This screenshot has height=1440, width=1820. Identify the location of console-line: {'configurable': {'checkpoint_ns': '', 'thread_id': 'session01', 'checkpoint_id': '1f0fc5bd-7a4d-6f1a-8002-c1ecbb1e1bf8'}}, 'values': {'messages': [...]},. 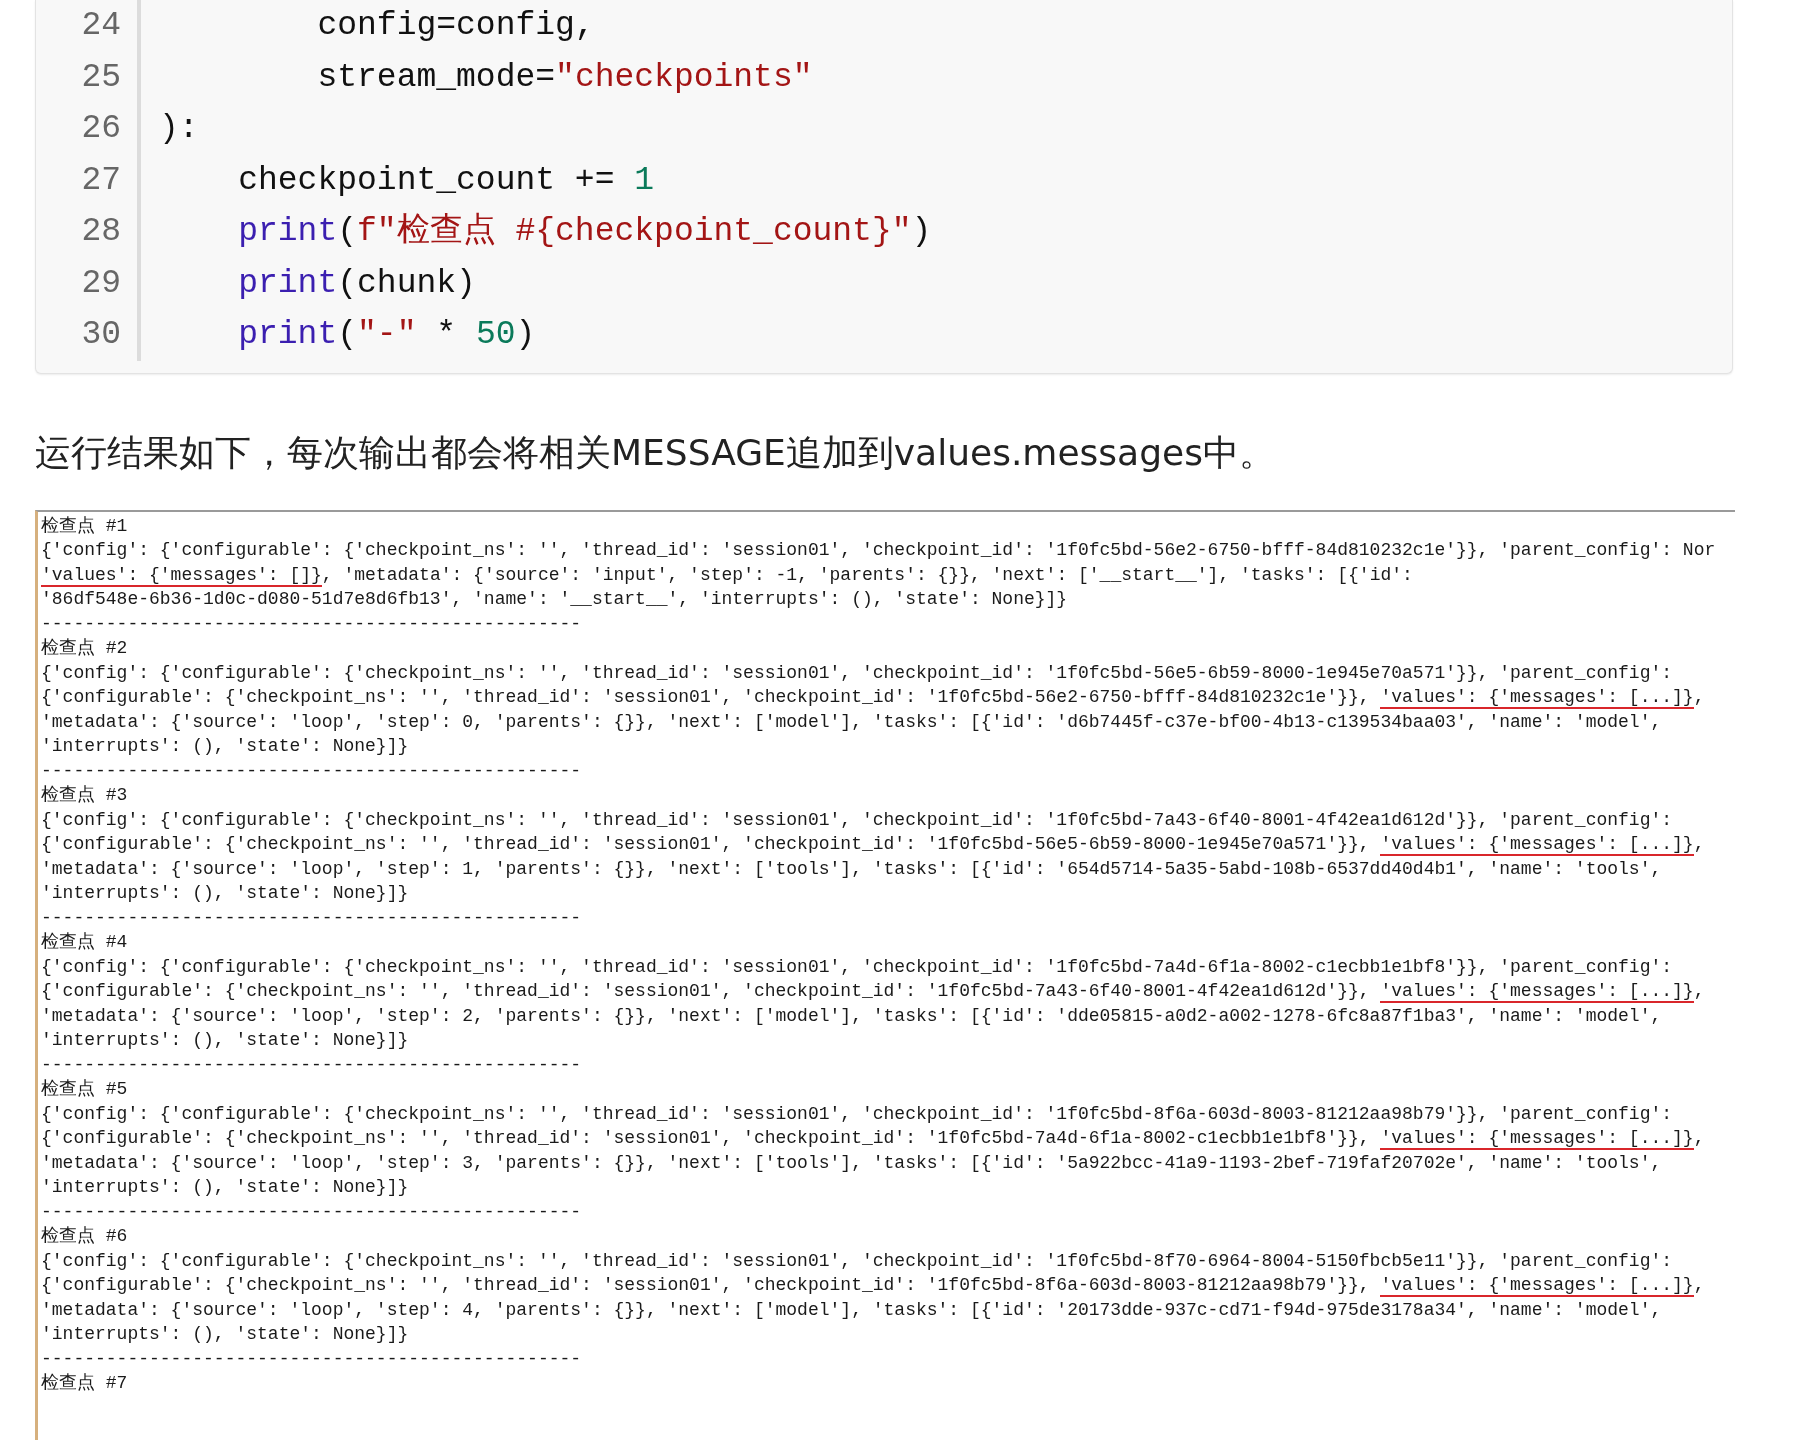
(873, 1139).